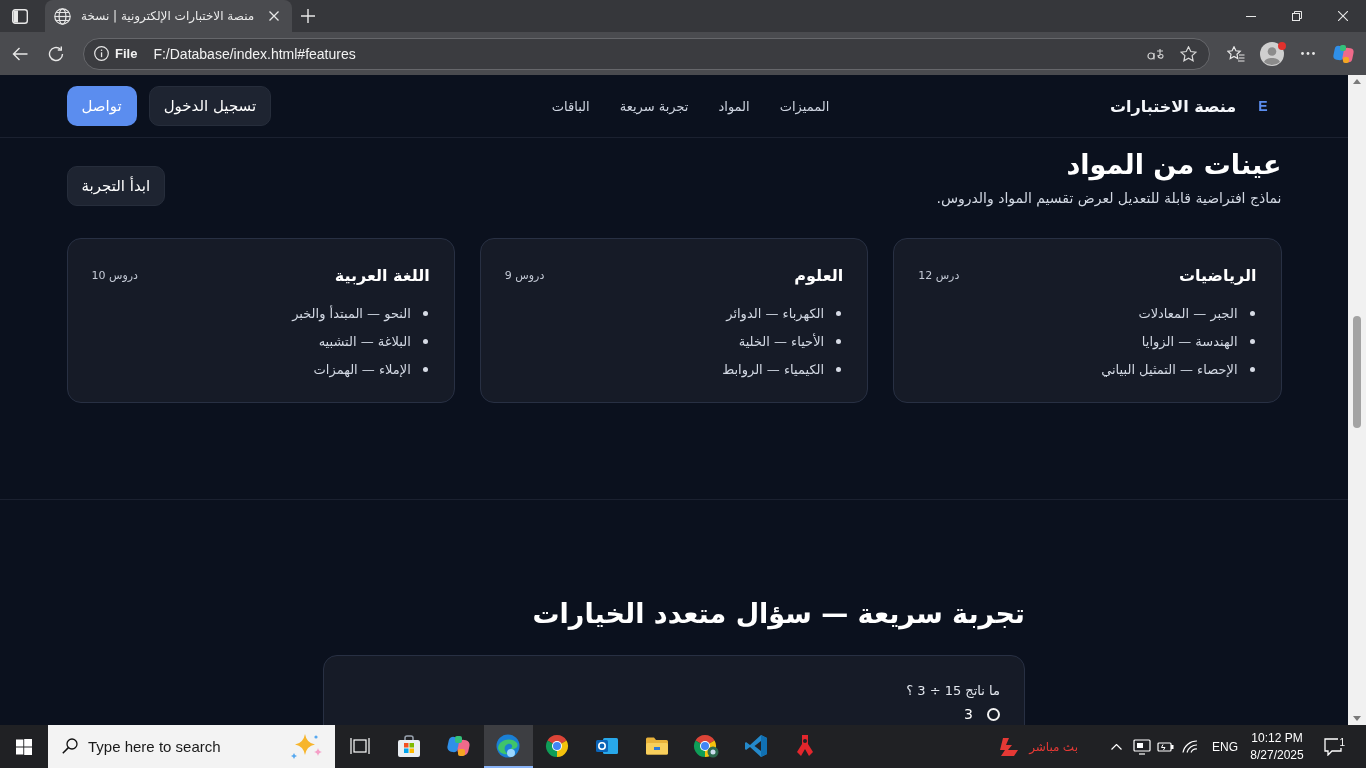  I want to click on lesson-item: الهندسة — الزوايا, so click(1189, 341).